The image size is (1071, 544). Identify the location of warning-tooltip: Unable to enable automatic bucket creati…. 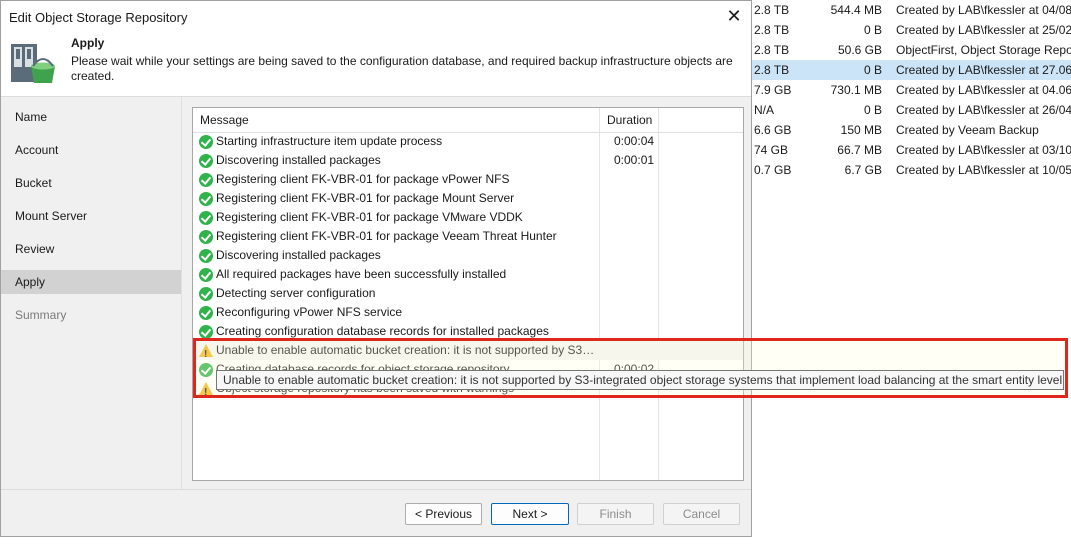
(640, 380).